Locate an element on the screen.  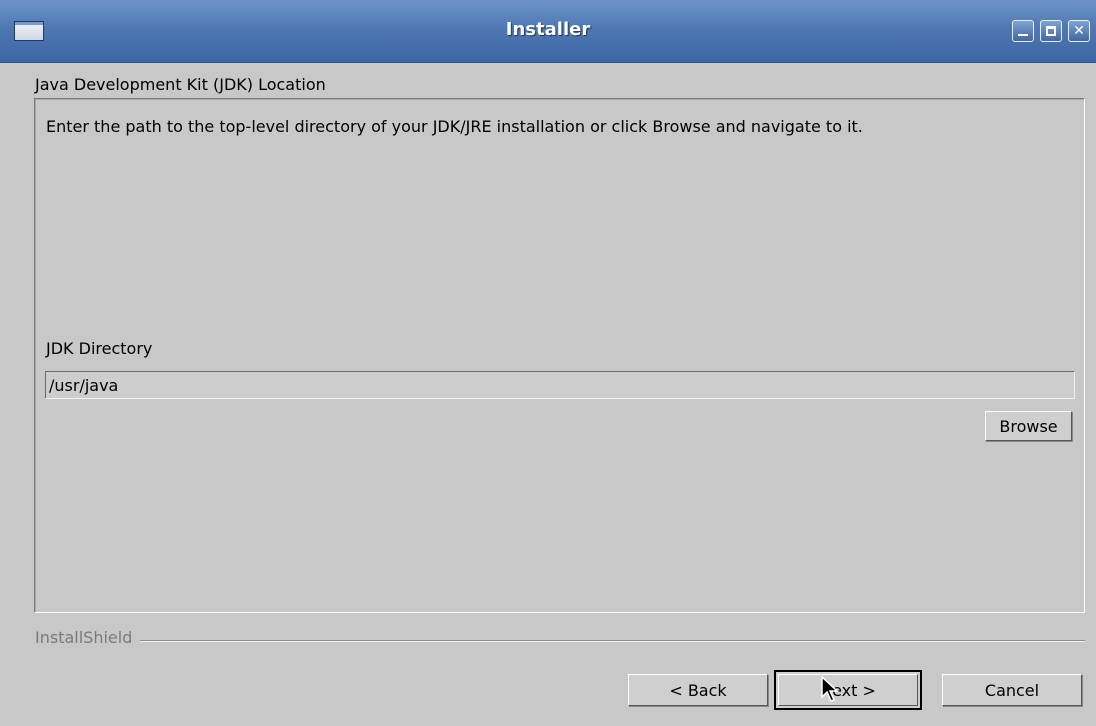
next-button-label: Next > is located at coordinates (848, 690).